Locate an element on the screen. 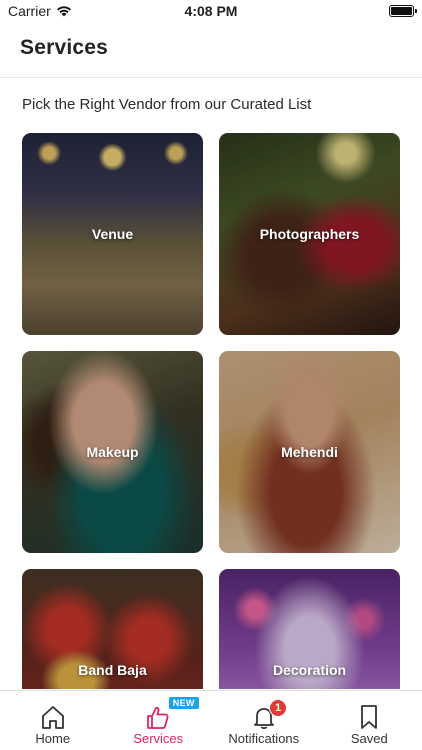  service-tile-label: Band Baja is located at coordinates (112, 670).